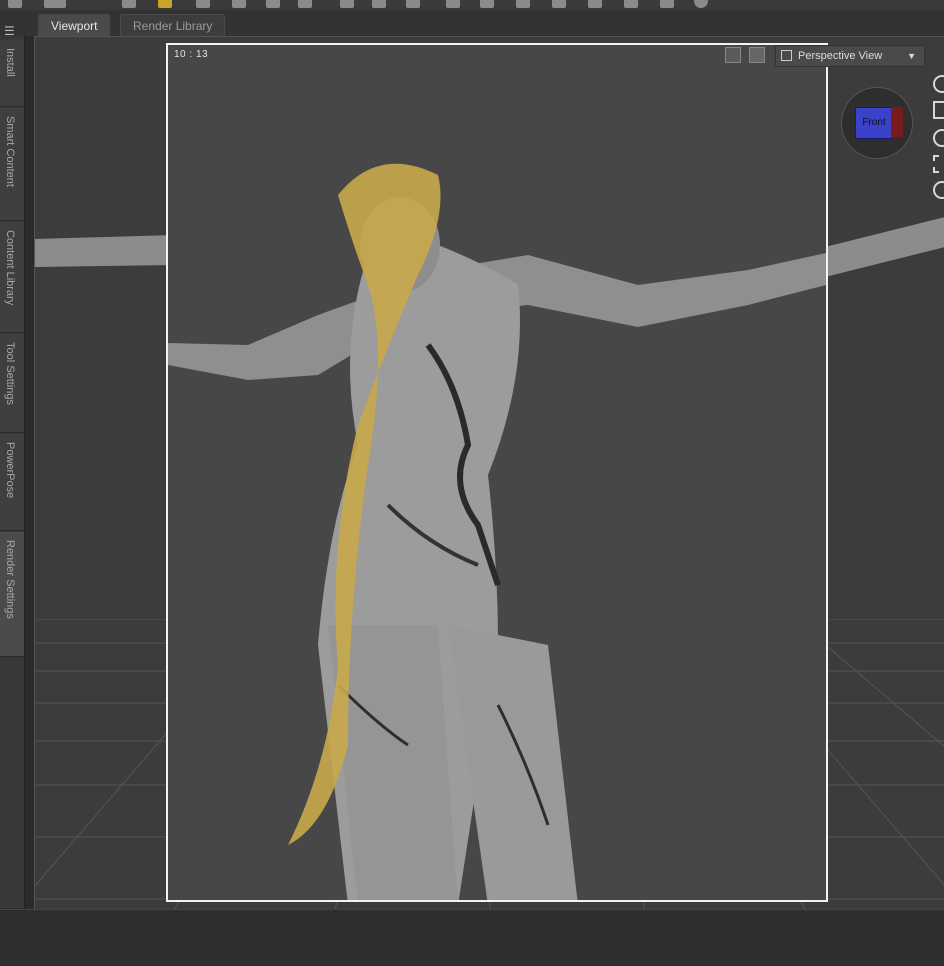 The image size is (944, 966). I want to click on orbit-icon, so click(938, 84).